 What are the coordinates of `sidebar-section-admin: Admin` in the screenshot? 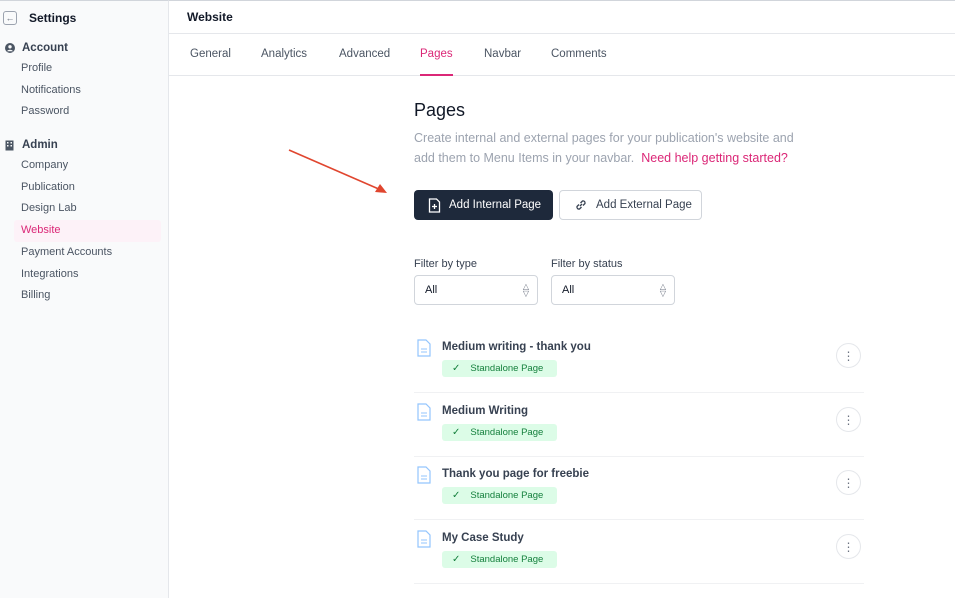 It's located at (84, 145).